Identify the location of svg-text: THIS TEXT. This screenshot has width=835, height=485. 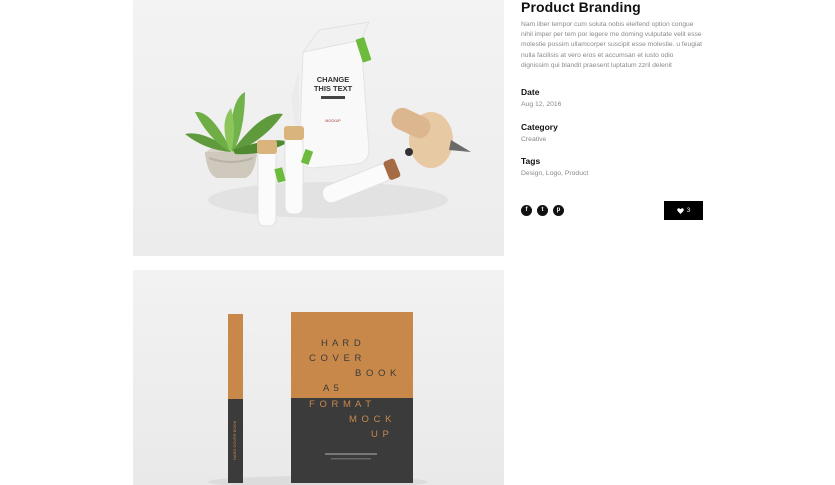
(333, 88).